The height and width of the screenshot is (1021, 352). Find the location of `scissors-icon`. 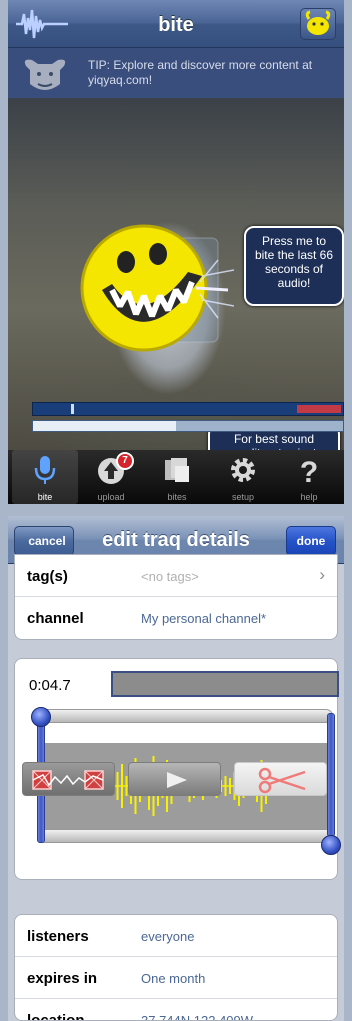

scissors-icon is located at coordinates (282, 780).